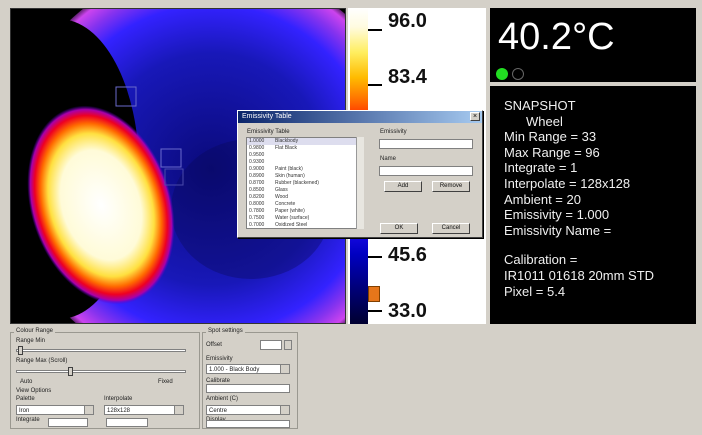 Image resolution: width=702 pixels, height=435 pixels. Describe the element at coordinates (407, 77) in the screenshot. I see `scale-label-upper: 83.4` at that location.